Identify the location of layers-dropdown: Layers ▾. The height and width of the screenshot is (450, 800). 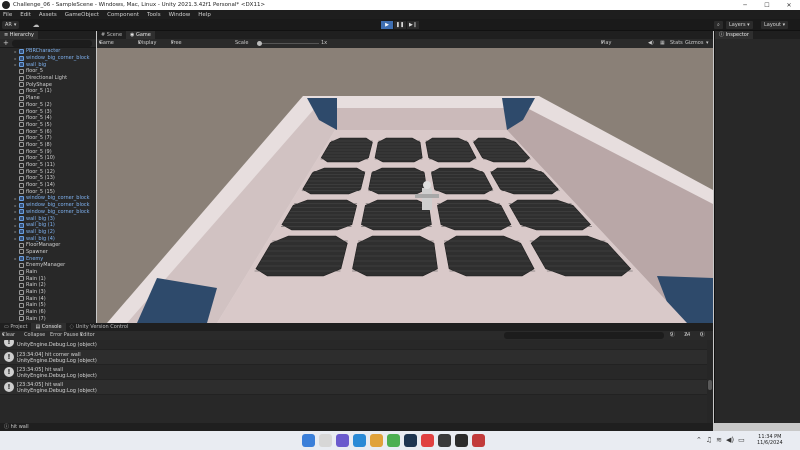
(739, 25).